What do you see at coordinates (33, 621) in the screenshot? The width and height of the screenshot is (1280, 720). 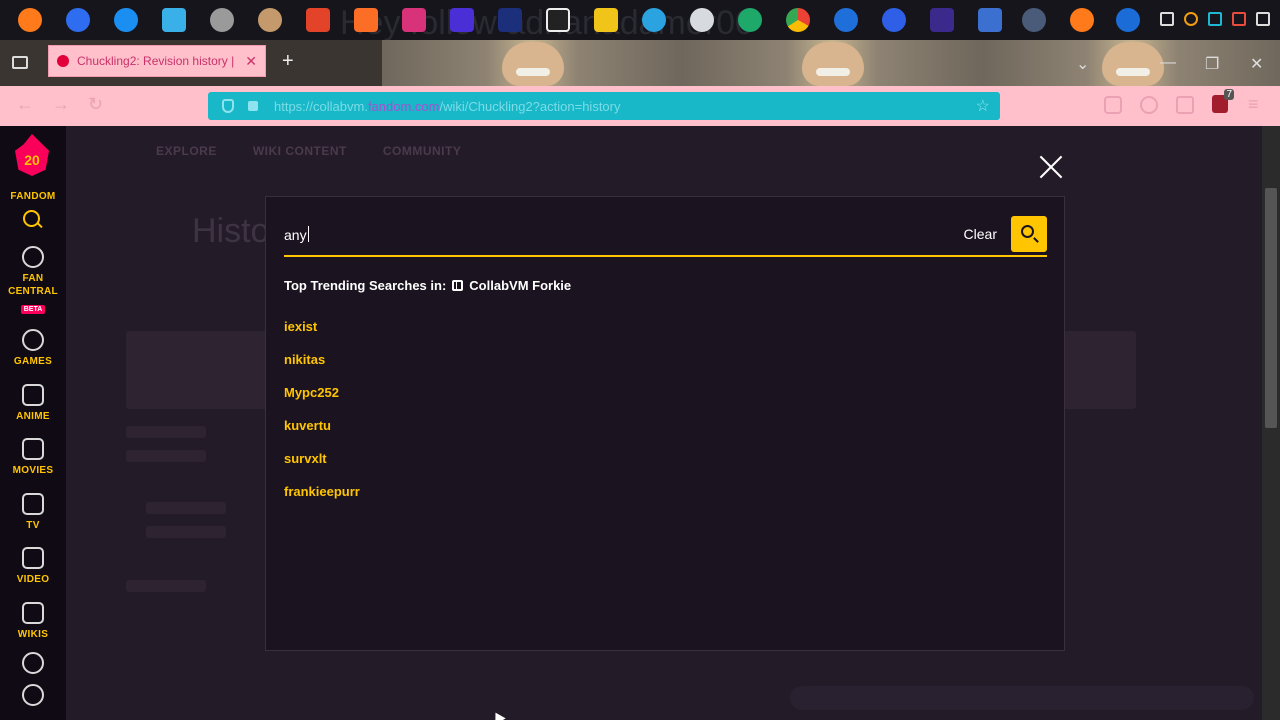 I see `rail-item-wikis: WIKIS` at bounding box center [33, 621].